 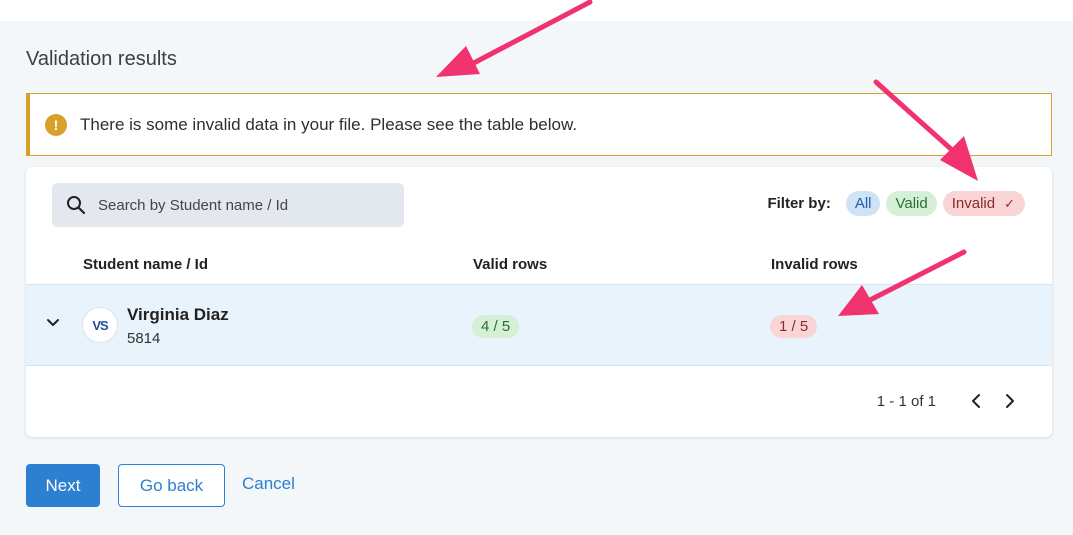 I want to click on column-header-student: Student name / Id, so click(x=146, y=264).